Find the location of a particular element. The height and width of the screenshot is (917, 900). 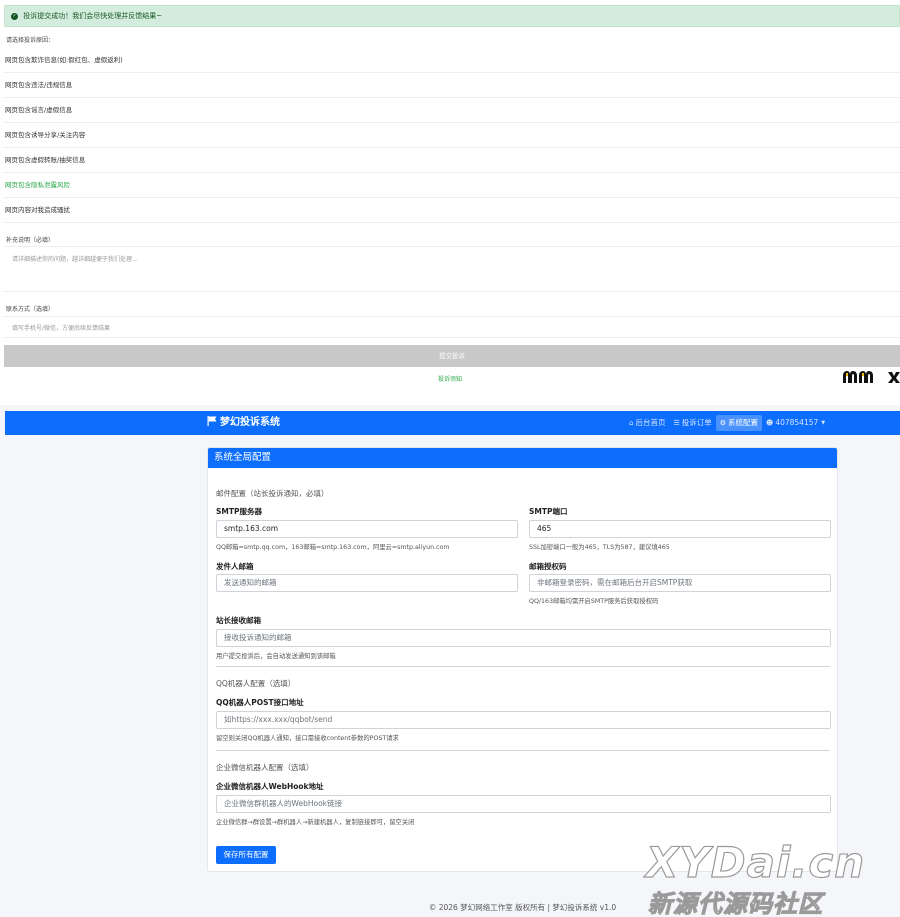

wecom-webhook-label: 企业微信机器人WebHook地址 is located at coordinates (270, 786).